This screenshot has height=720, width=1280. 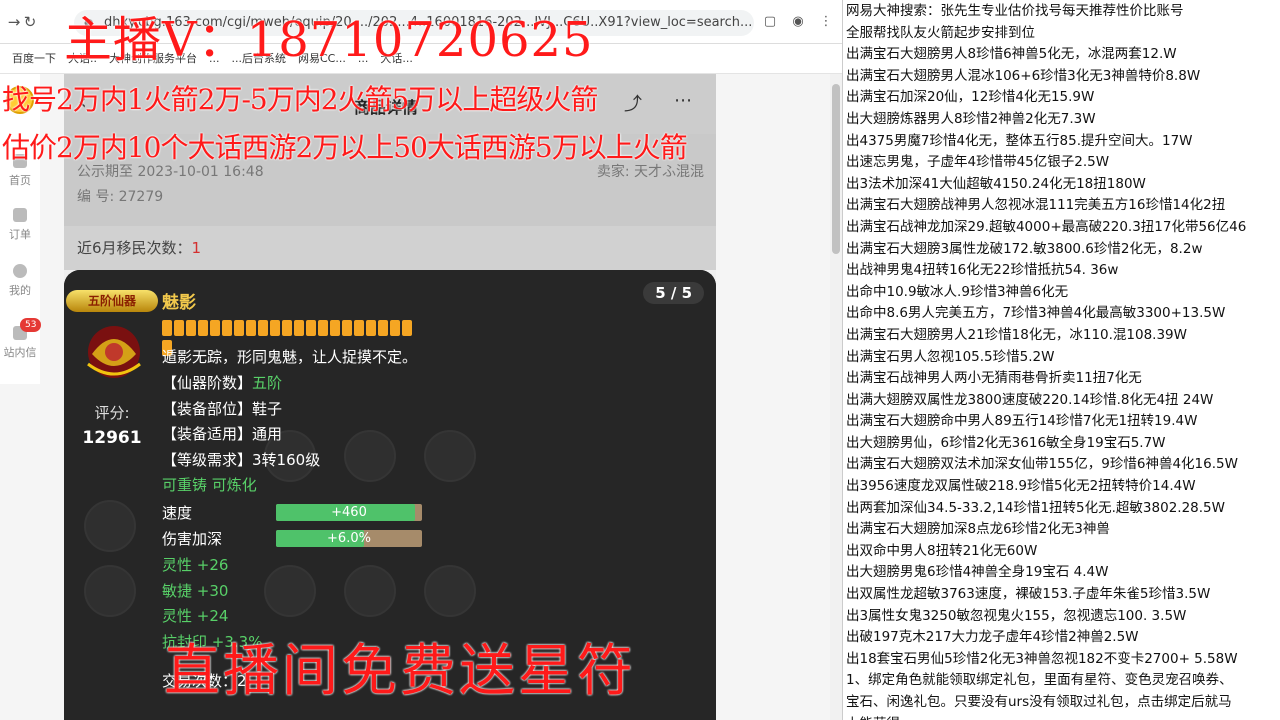 I want to click on note-line: 出双命中男人8扭转21化无60W, so click(x=942, y=550).